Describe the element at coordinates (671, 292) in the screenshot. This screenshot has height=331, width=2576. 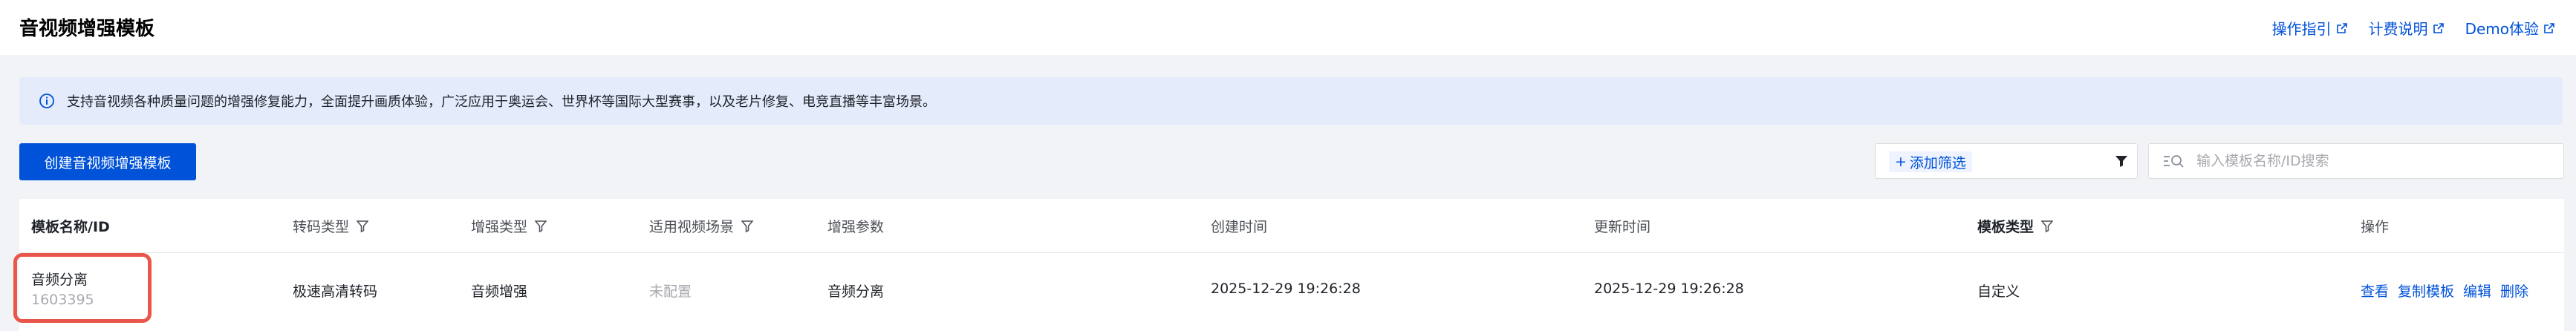
I see `scene-cell: 未配置` at that location.